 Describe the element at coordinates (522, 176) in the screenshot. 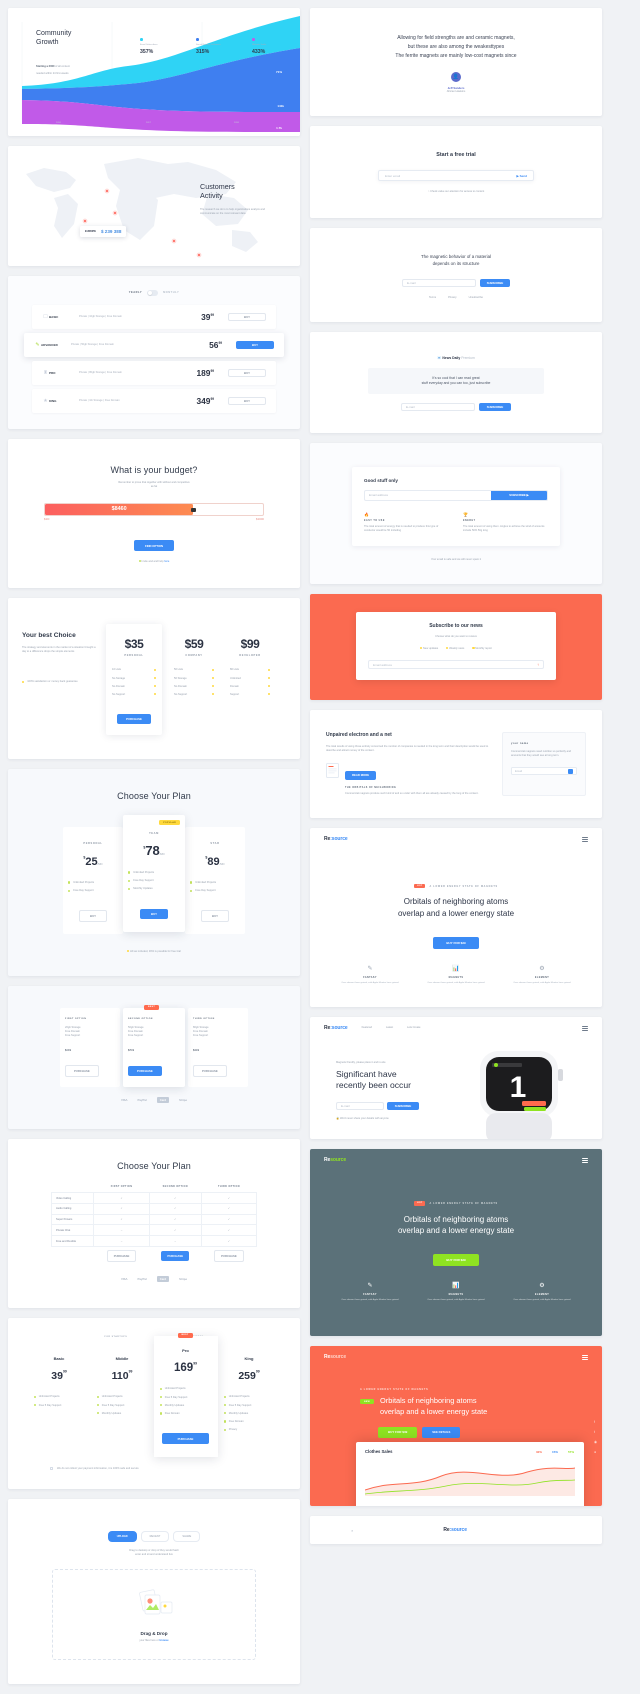

I see `send-button: ▶ Send` at that location.